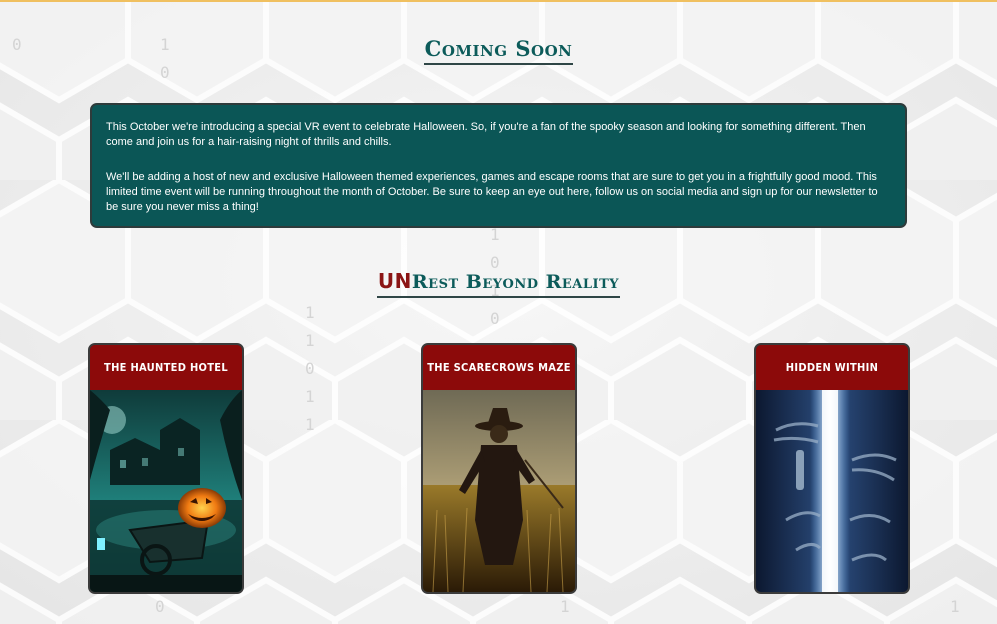  I want to click on coming-soon-heading-wrap: Coming Soon, so click(498, 51).